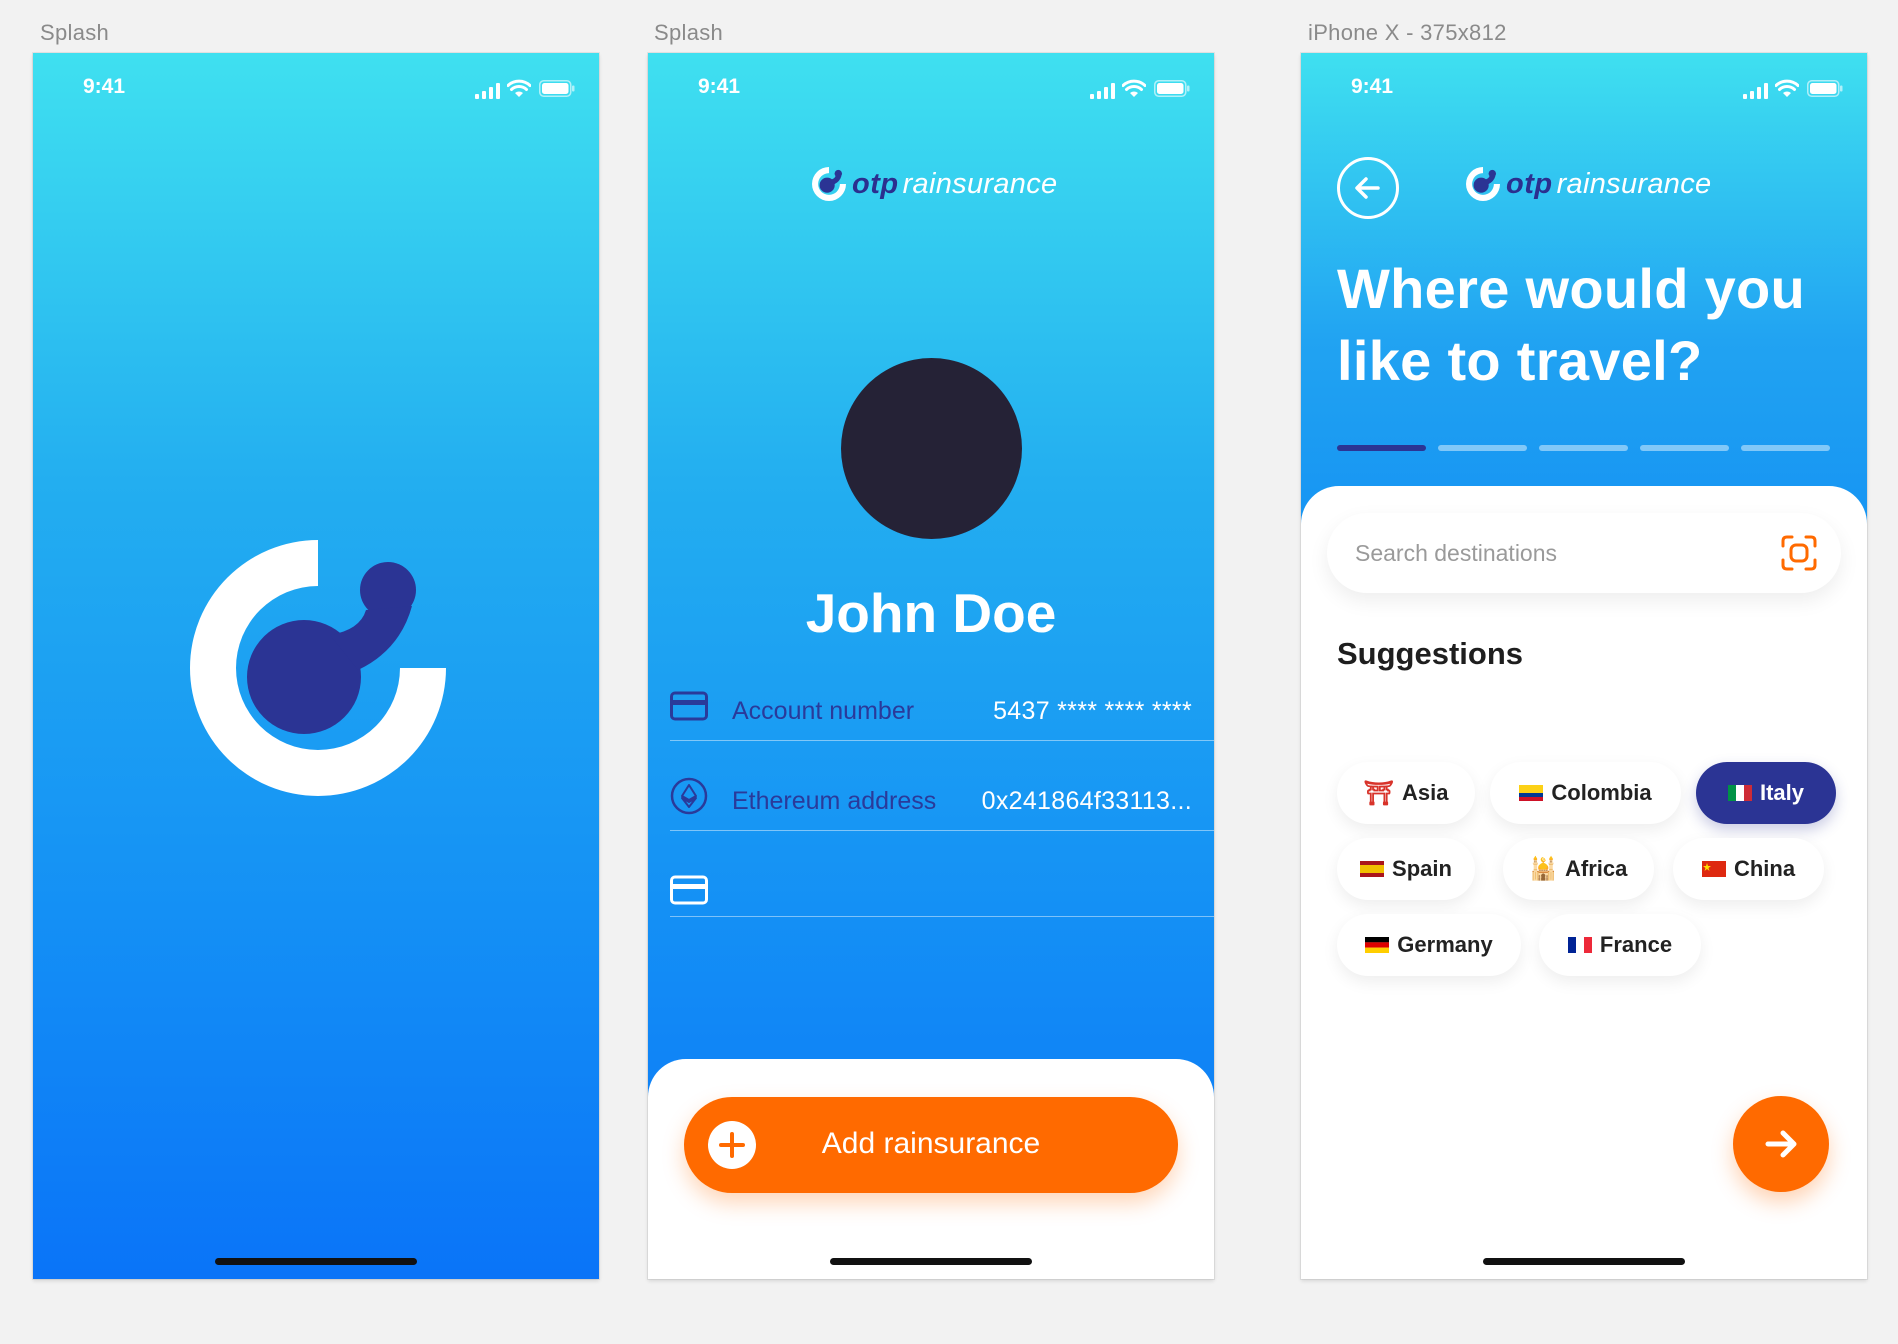 The image size is (1898, 1344). I want to click on rainsurance-logo-icon, so click(318, 668).